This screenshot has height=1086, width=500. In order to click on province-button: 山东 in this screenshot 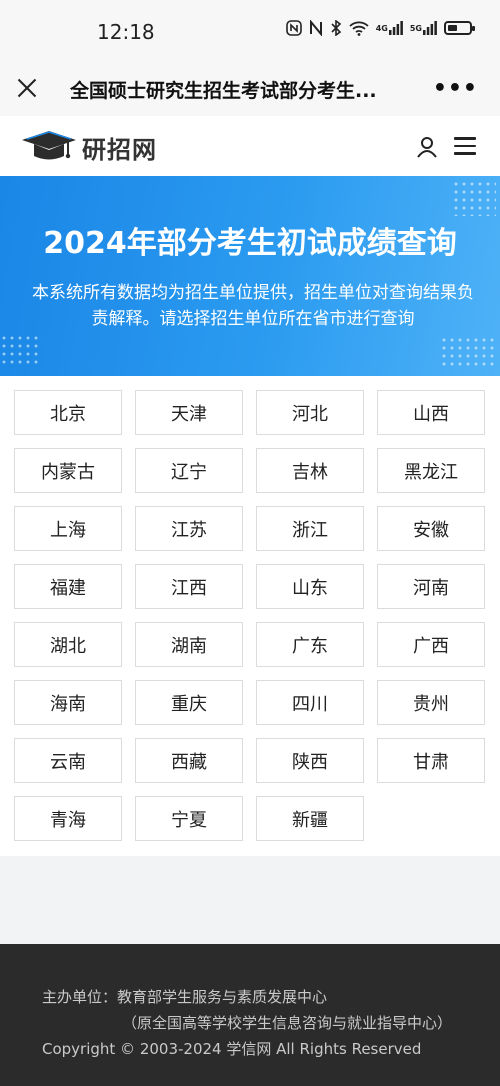, I will do `click(310, 586)`.